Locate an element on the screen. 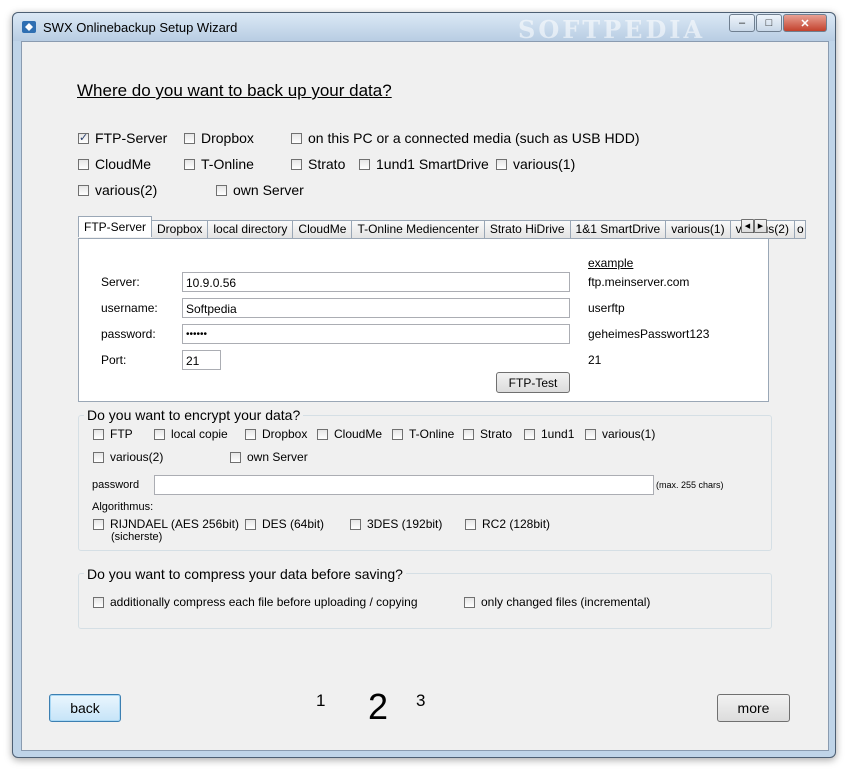 This screenshot has width=856, height=777. target-ftp-server: FTP-Server is located at coordinates (122, 138).